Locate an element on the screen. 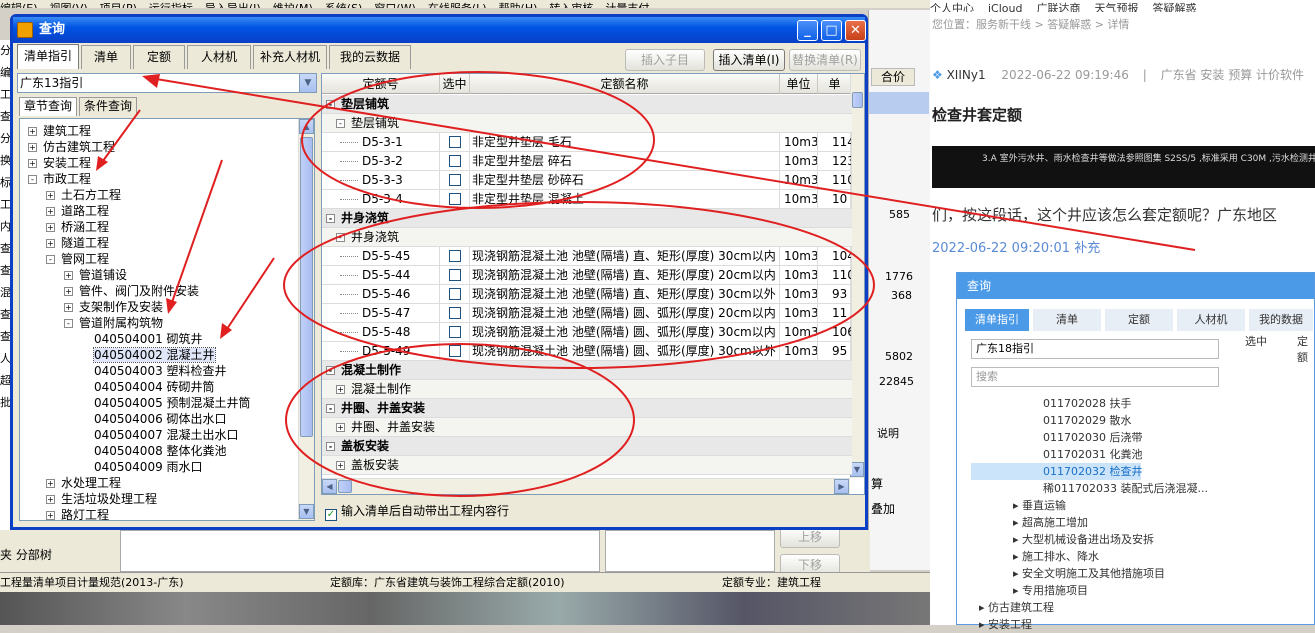 The height and width of the screenshot is (633, 1315). menu-item: 维护(M) is located at coordinates (293, 5).